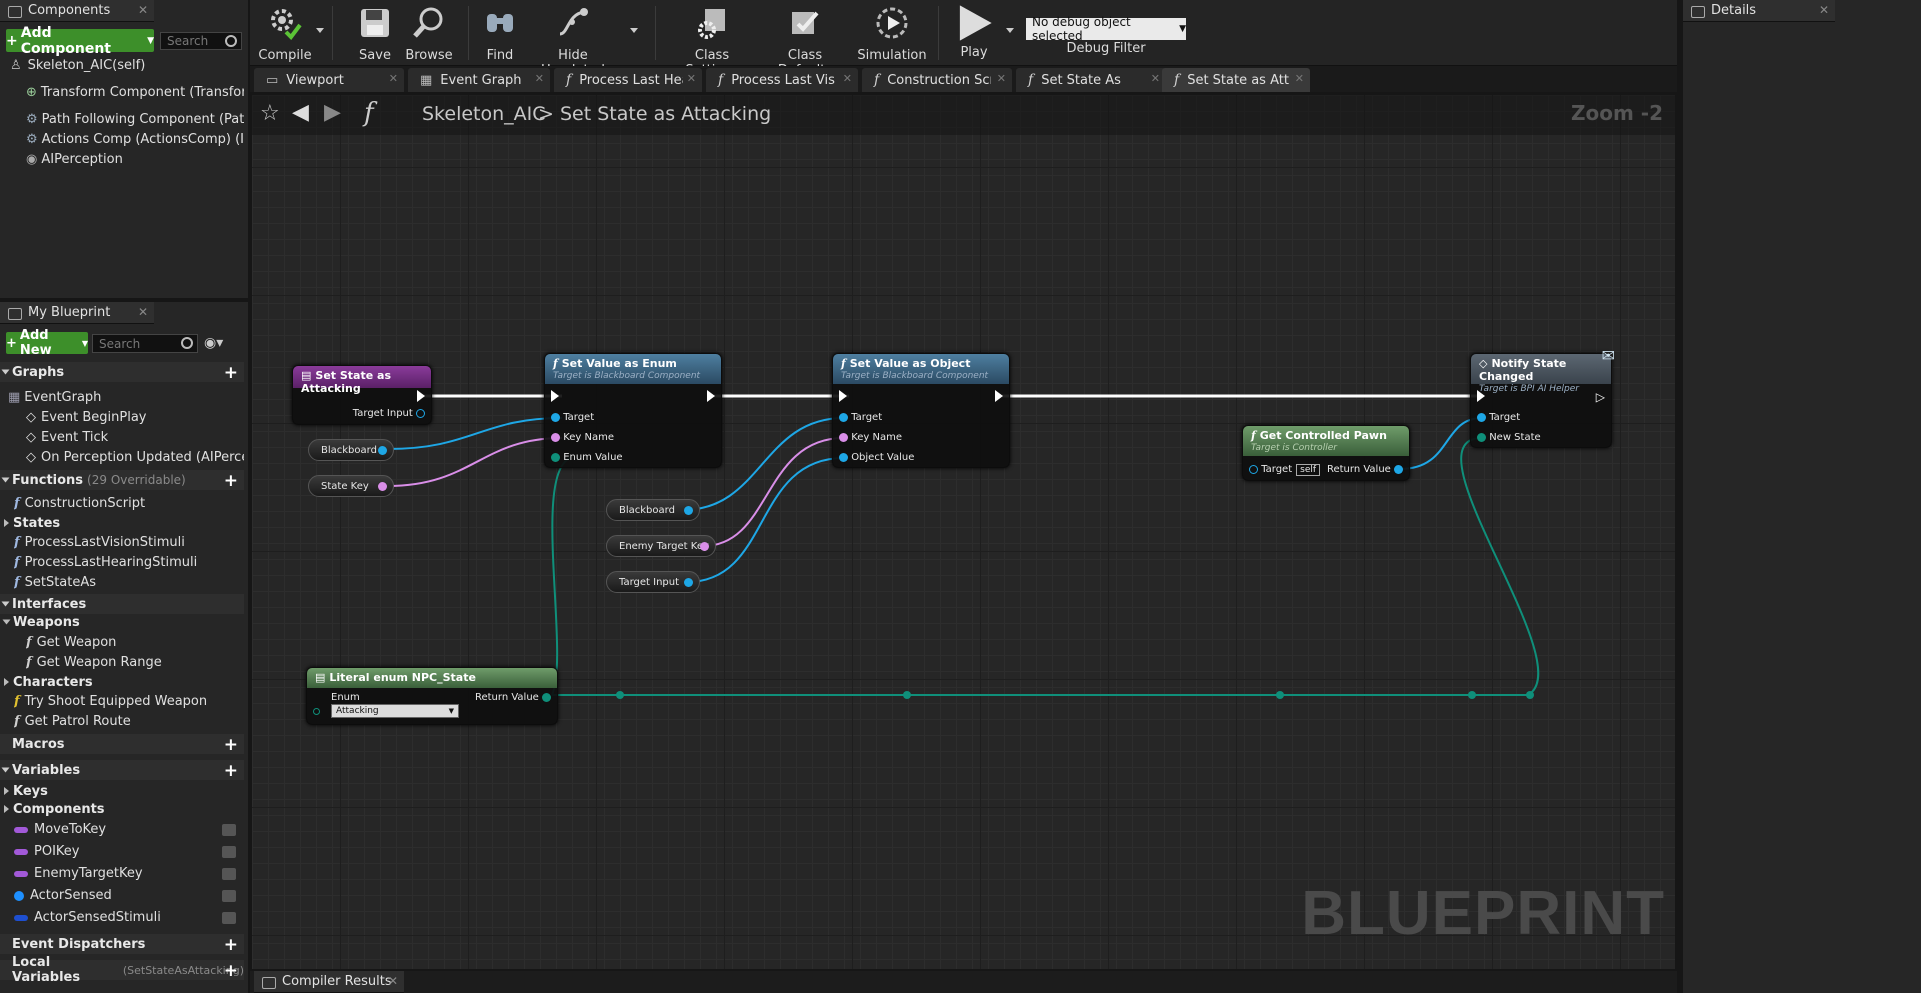 This screenshot has width=1921, height=993. What do you see at coordinates (54, 397) in the screenshot?
I see `event-graph-item: ▦ EventGraph` at bounding box center [54, 397].